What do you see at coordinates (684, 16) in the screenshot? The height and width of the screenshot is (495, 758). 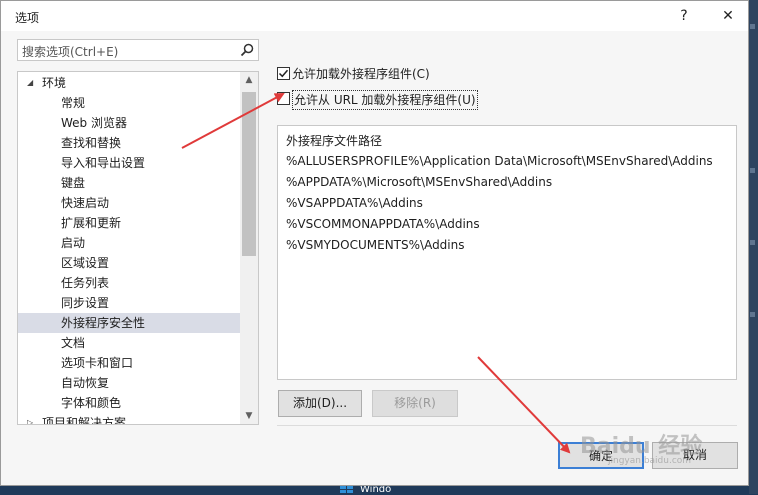 I see `help-button: ?` at bounding box center [684, 16].